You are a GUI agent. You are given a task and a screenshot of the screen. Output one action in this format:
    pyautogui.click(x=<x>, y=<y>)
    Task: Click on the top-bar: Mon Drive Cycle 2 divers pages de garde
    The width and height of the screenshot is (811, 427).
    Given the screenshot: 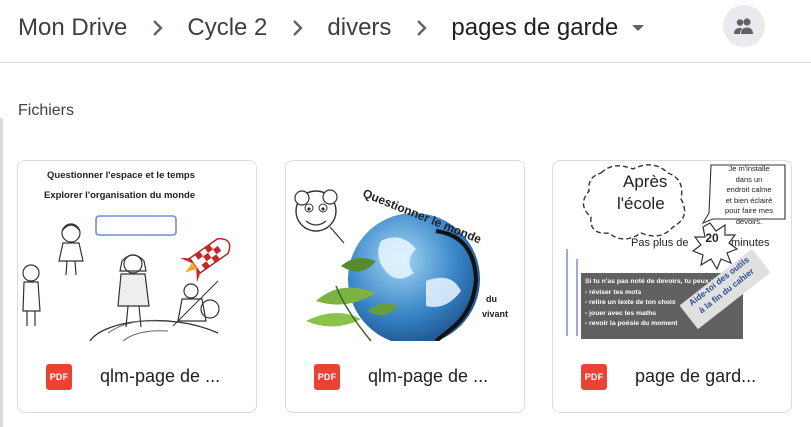 What is the action you would take?
    pyautogui.click(x=405, y=31)
    